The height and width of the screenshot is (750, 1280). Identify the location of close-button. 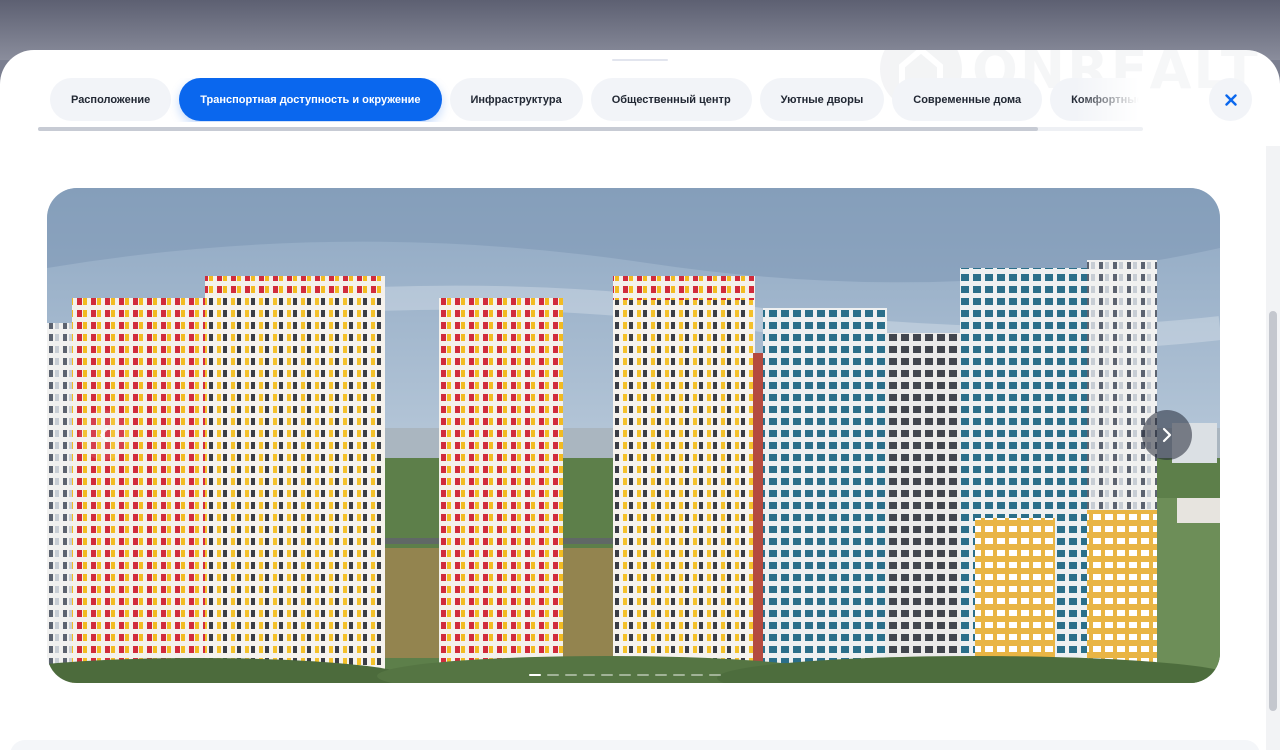
(1230, 99).